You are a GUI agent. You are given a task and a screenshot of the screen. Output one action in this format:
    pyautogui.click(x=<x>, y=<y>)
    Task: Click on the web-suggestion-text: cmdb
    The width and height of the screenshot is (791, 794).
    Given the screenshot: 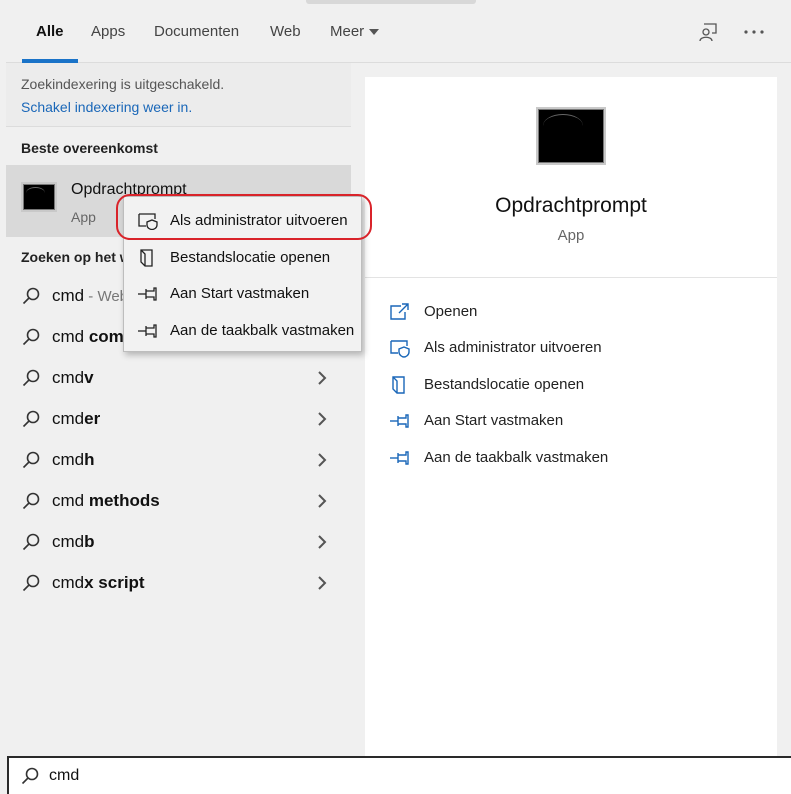 What is the action you would take?
    pyautogui.click(x=73, y=542)
    